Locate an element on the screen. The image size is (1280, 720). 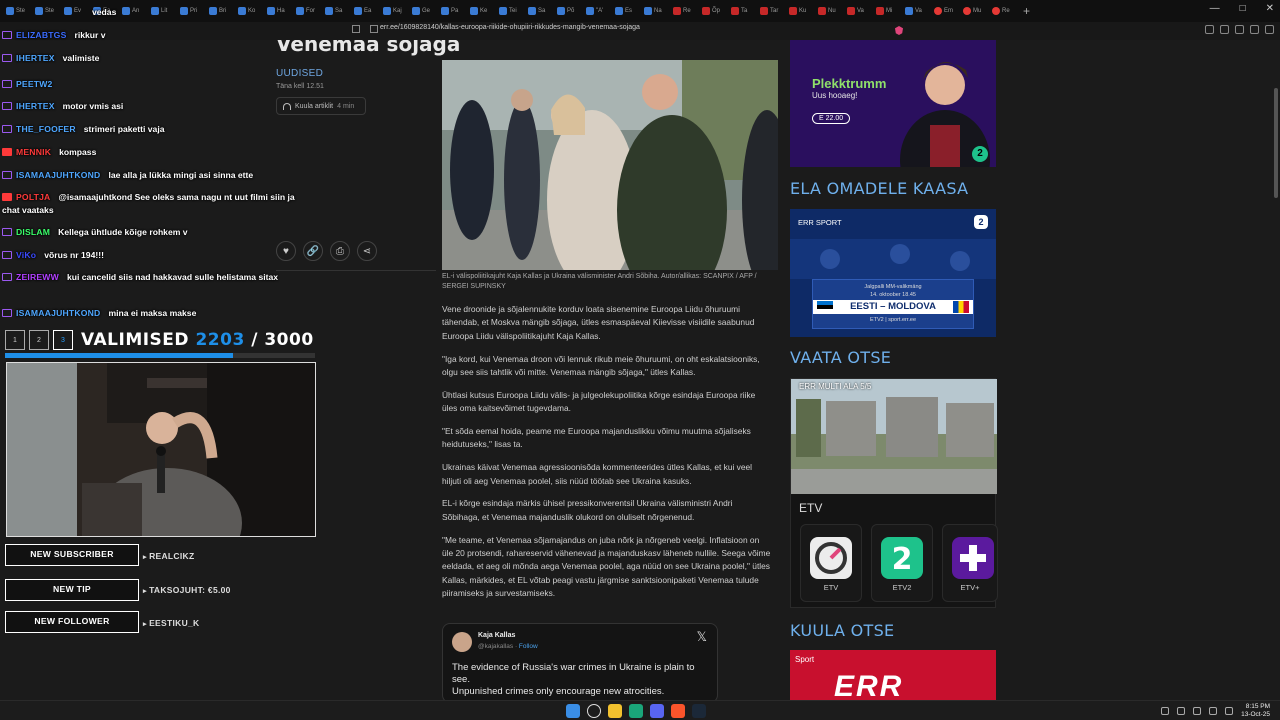
chat-text: strimeri paketti vaja is located at coordinates (124, 129).